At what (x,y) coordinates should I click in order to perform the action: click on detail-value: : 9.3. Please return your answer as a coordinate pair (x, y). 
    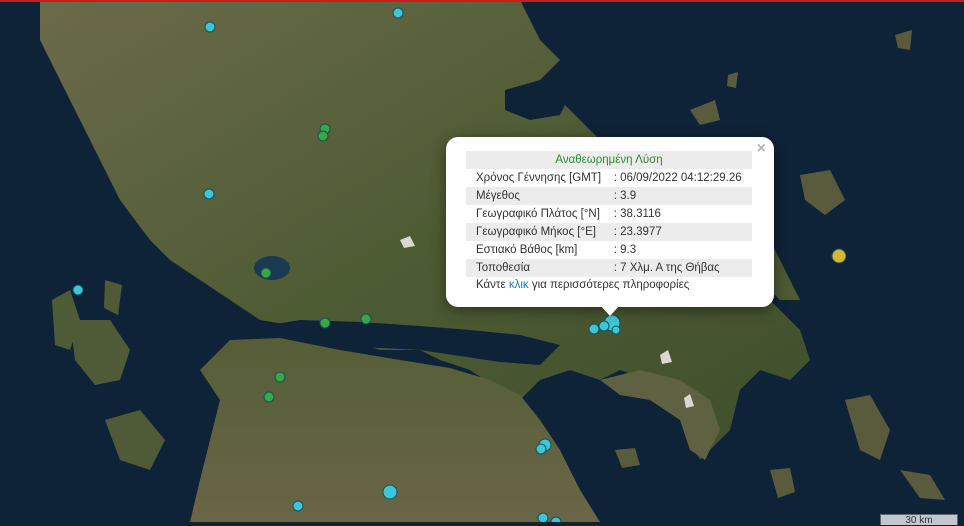
    Looking at the image, I should click on (625, 250).